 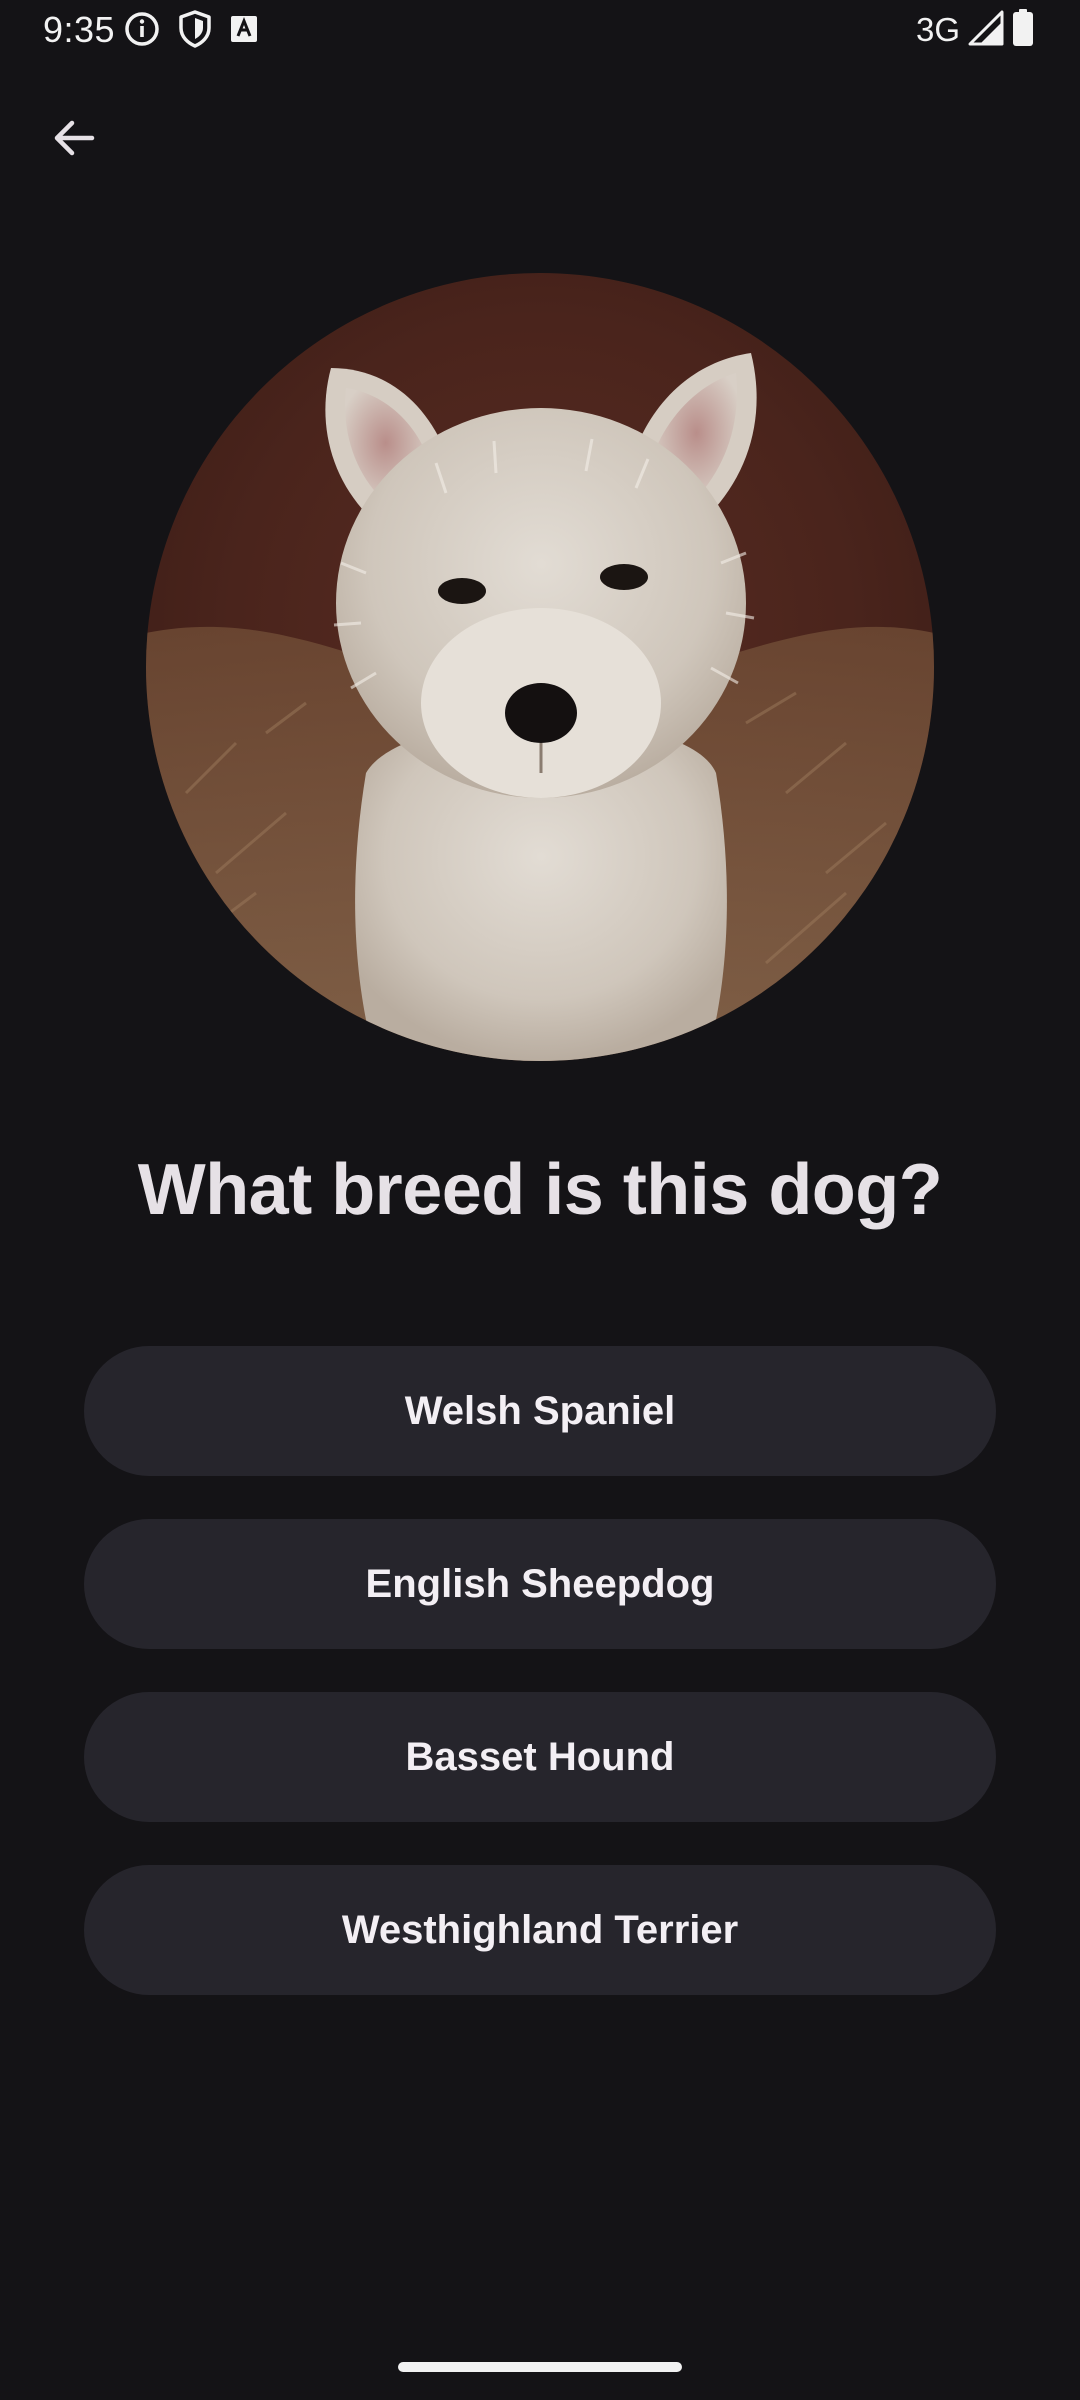 I want to click on gesture-navigation-bar, so click(x=540, y=2367).